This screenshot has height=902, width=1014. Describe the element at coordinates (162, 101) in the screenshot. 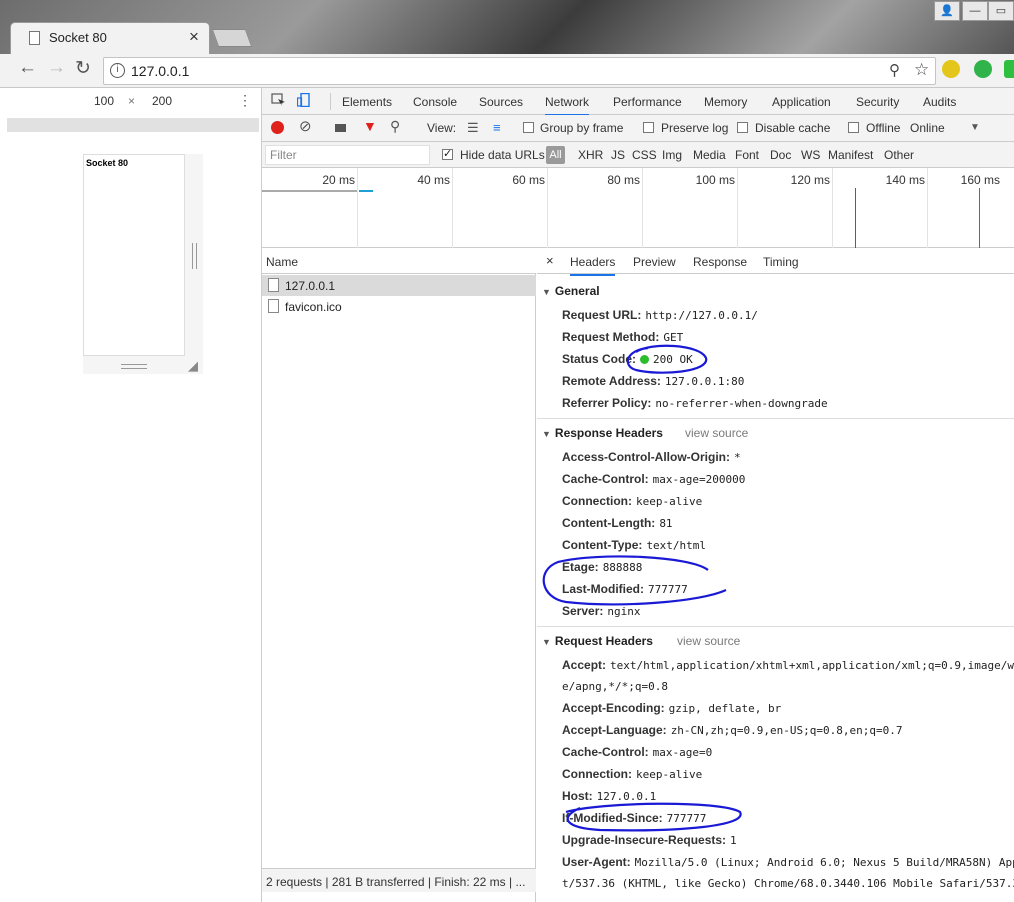

I see `device-height: 200` at that location.